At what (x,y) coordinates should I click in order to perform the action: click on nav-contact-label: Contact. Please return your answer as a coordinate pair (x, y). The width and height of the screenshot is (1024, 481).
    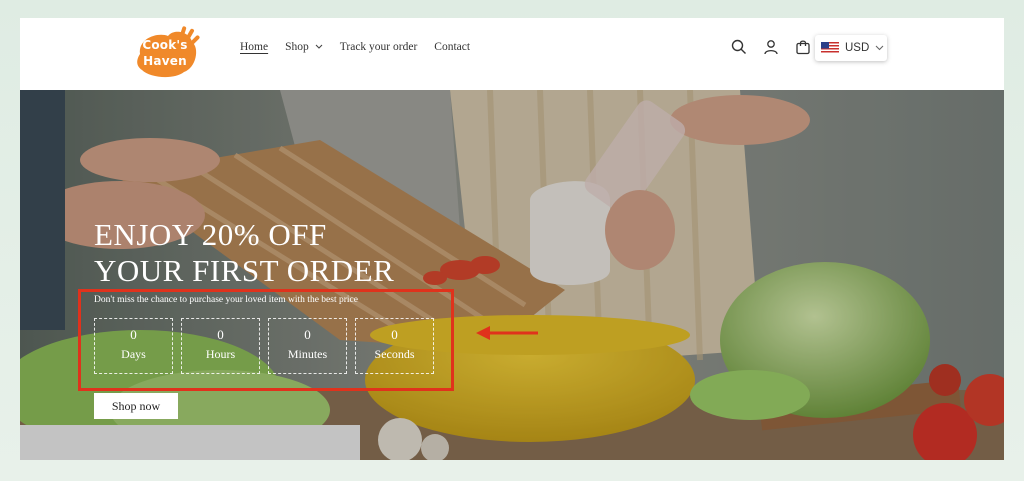
    Looking at the image, I should click on (452, 47).